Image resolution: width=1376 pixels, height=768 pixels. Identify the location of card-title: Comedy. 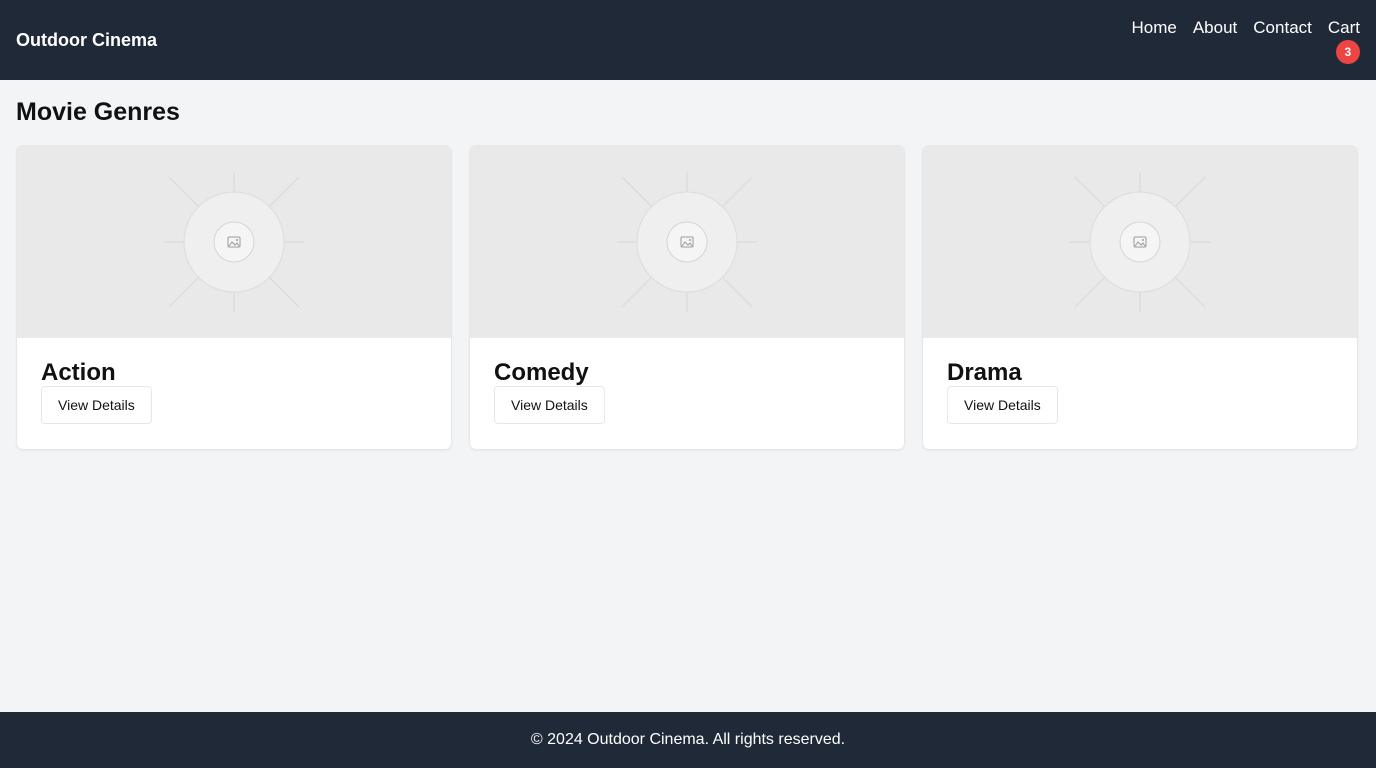
(541, 372).